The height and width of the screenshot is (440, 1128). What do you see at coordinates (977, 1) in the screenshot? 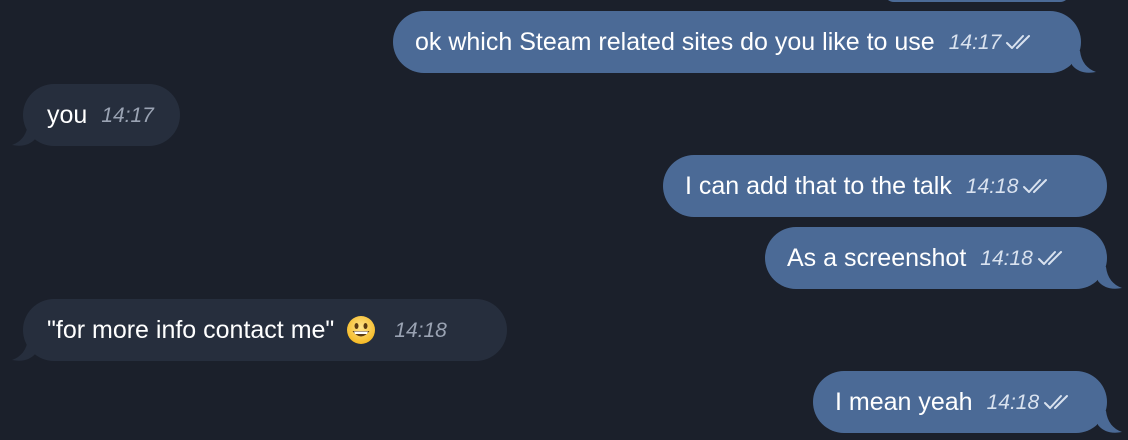
I see `previous-message-bubble-partial` at bounding box center [977, 1].